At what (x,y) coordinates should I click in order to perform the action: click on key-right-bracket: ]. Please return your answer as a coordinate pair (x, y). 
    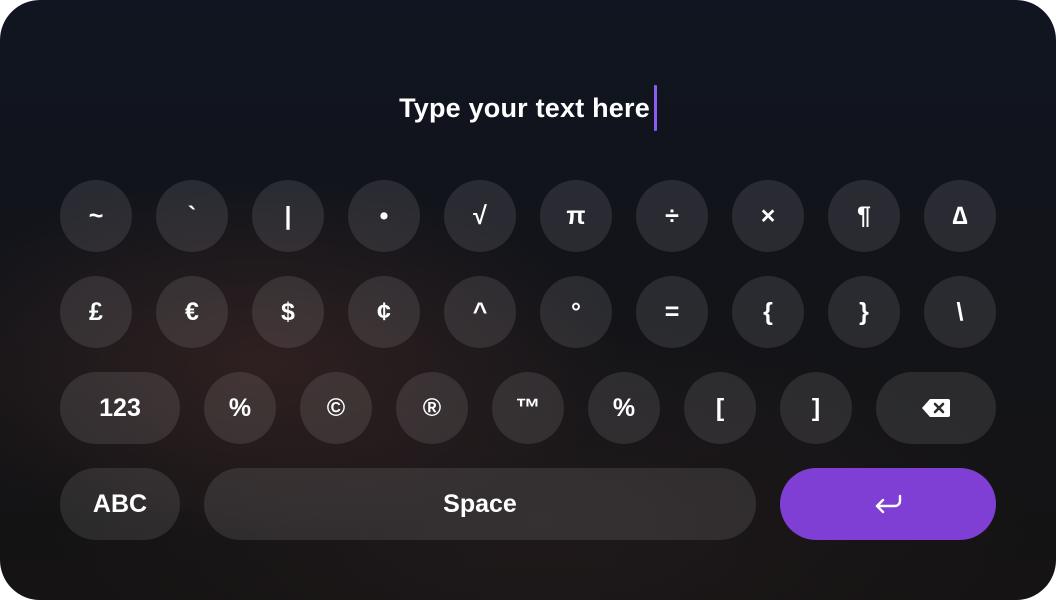
    Looking at the image, I should click on (816, 408).